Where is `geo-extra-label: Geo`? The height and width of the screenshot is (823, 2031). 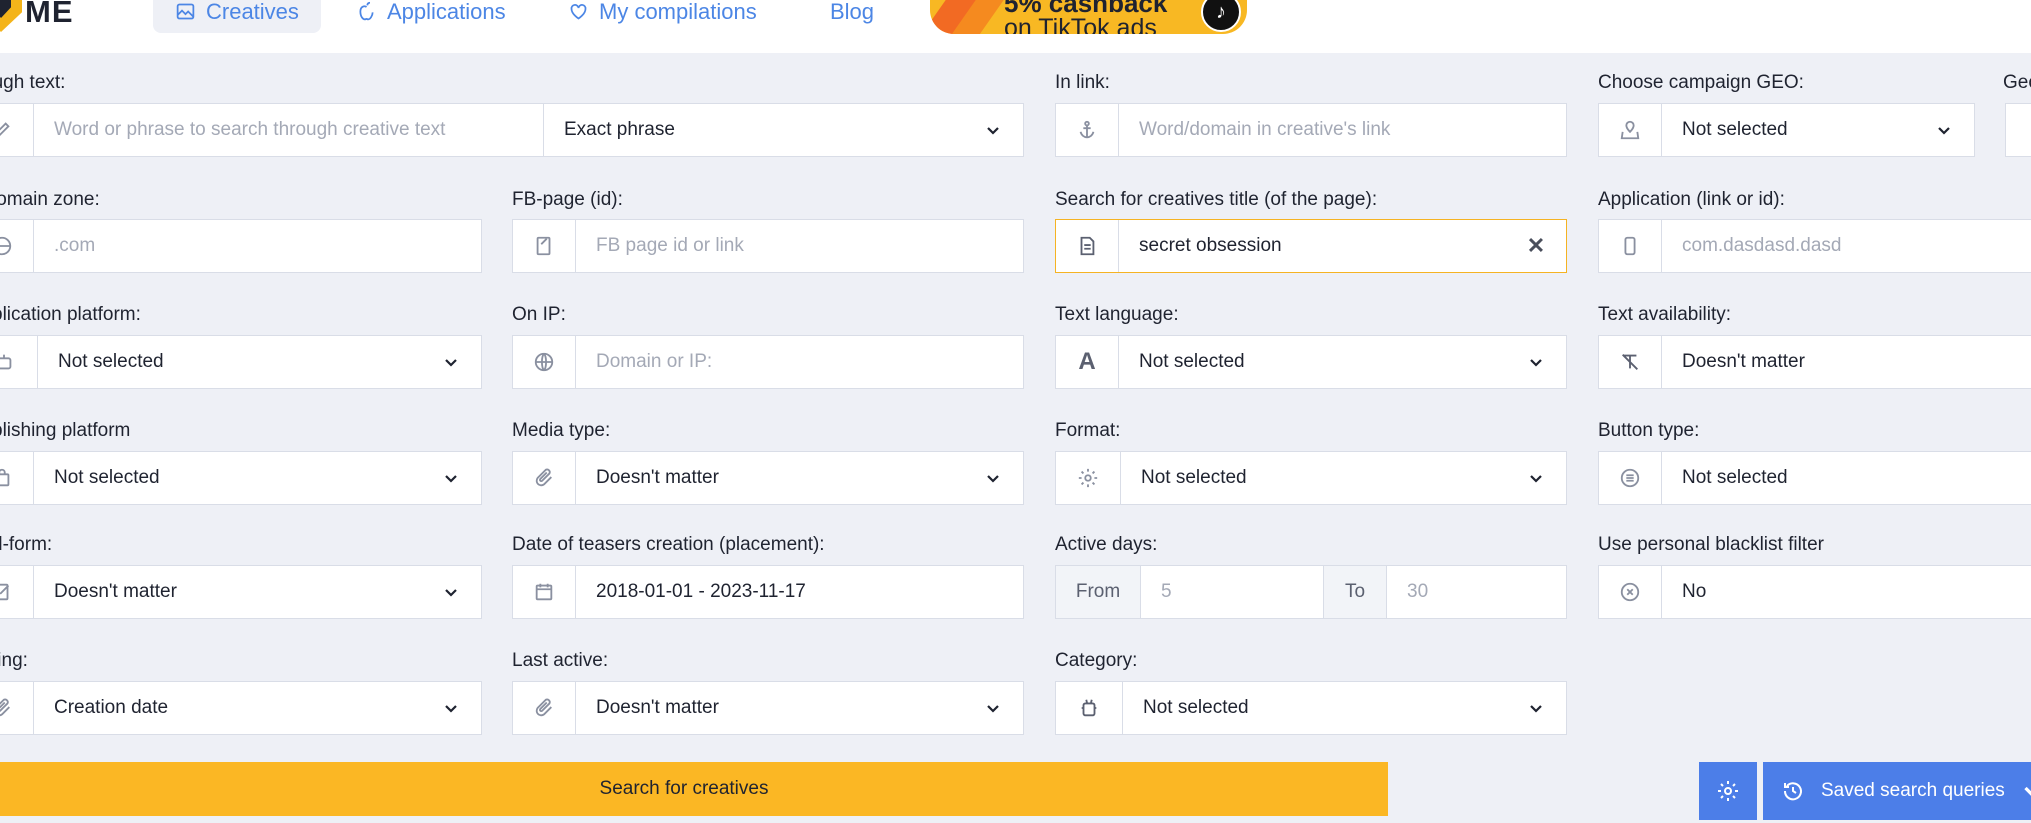 geo-extra-label: Geo is located at coordinates (2017, 82).